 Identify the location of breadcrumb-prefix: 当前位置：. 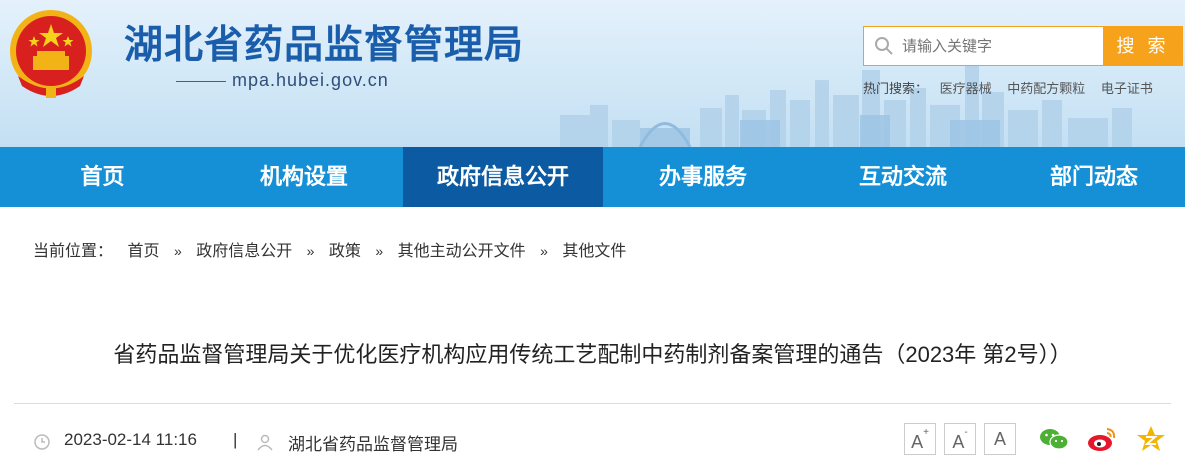
(73, 251).